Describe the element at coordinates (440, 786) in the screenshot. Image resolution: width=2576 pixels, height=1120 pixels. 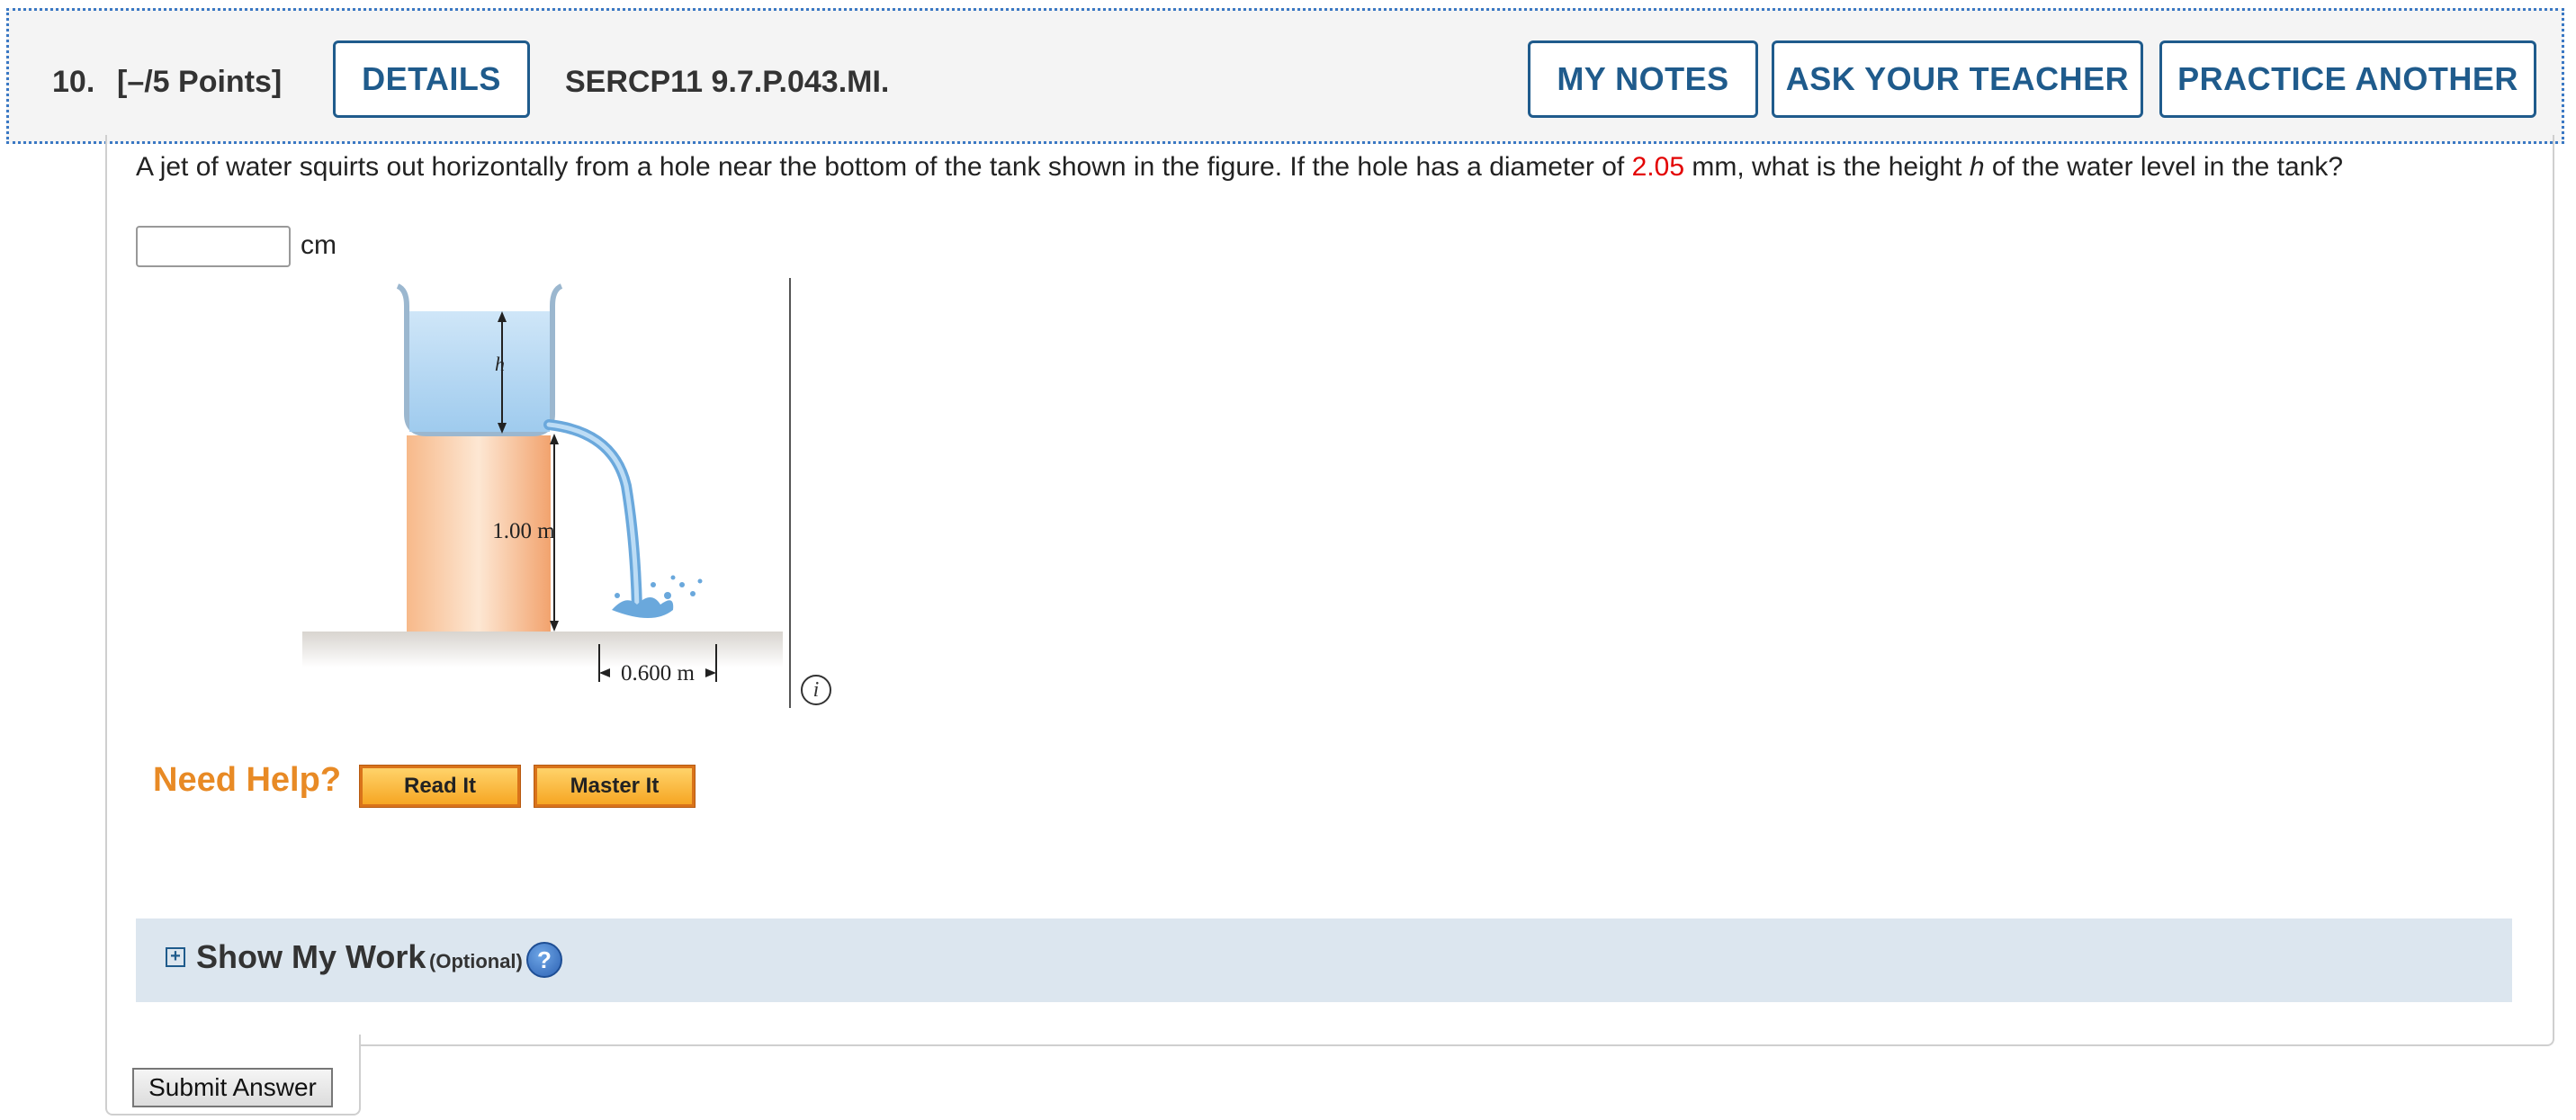
I see `read-it-button: Read It` at that location.